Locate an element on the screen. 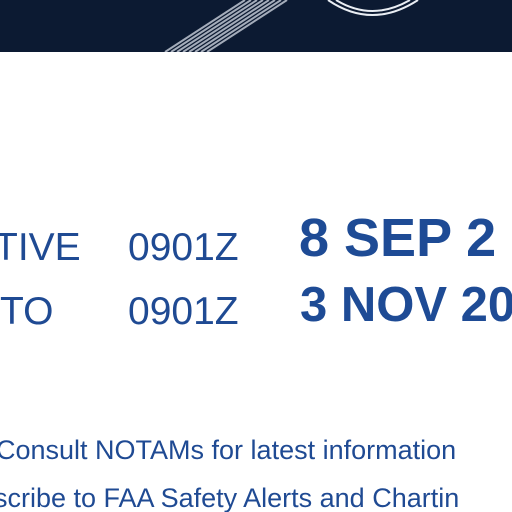 This screenshot has height=512, width=512. expires-date: 3 NOV 20 is located at coordinates (406, 305).